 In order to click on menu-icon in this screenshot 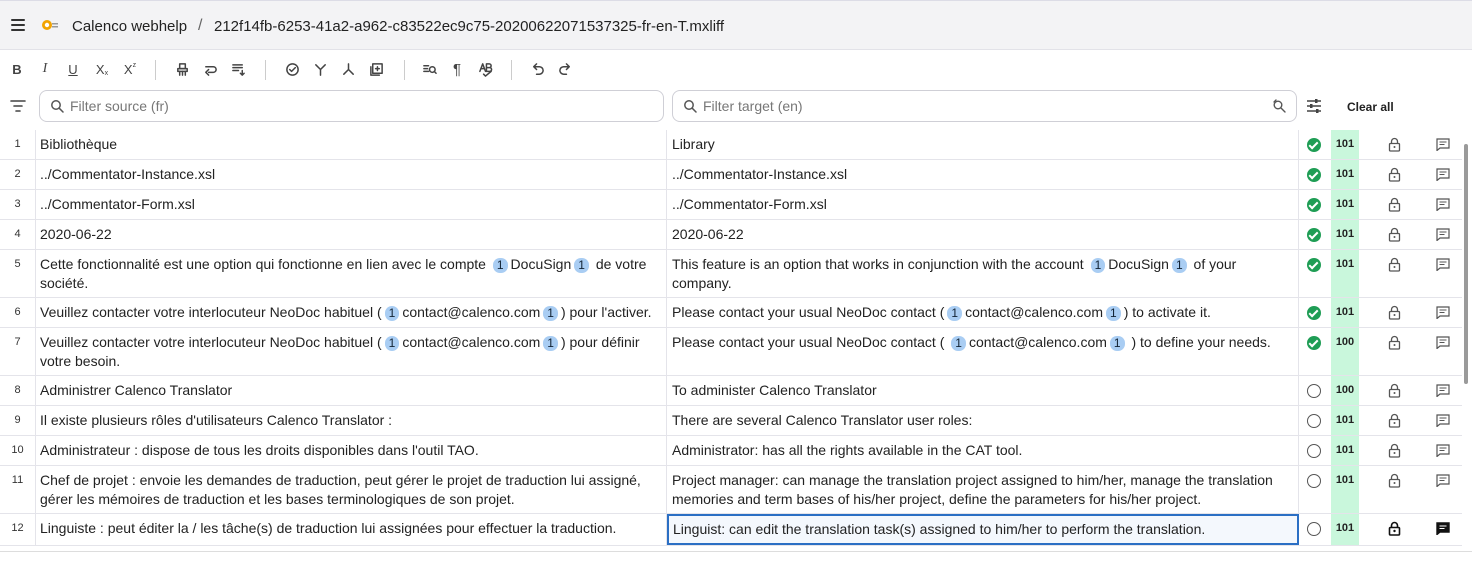, I will do `click(18, 25)`.